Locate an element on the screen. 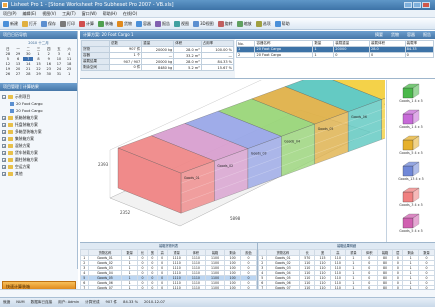  tree-item: + 托盘装箱方案 is located at coordinates (38, 124).